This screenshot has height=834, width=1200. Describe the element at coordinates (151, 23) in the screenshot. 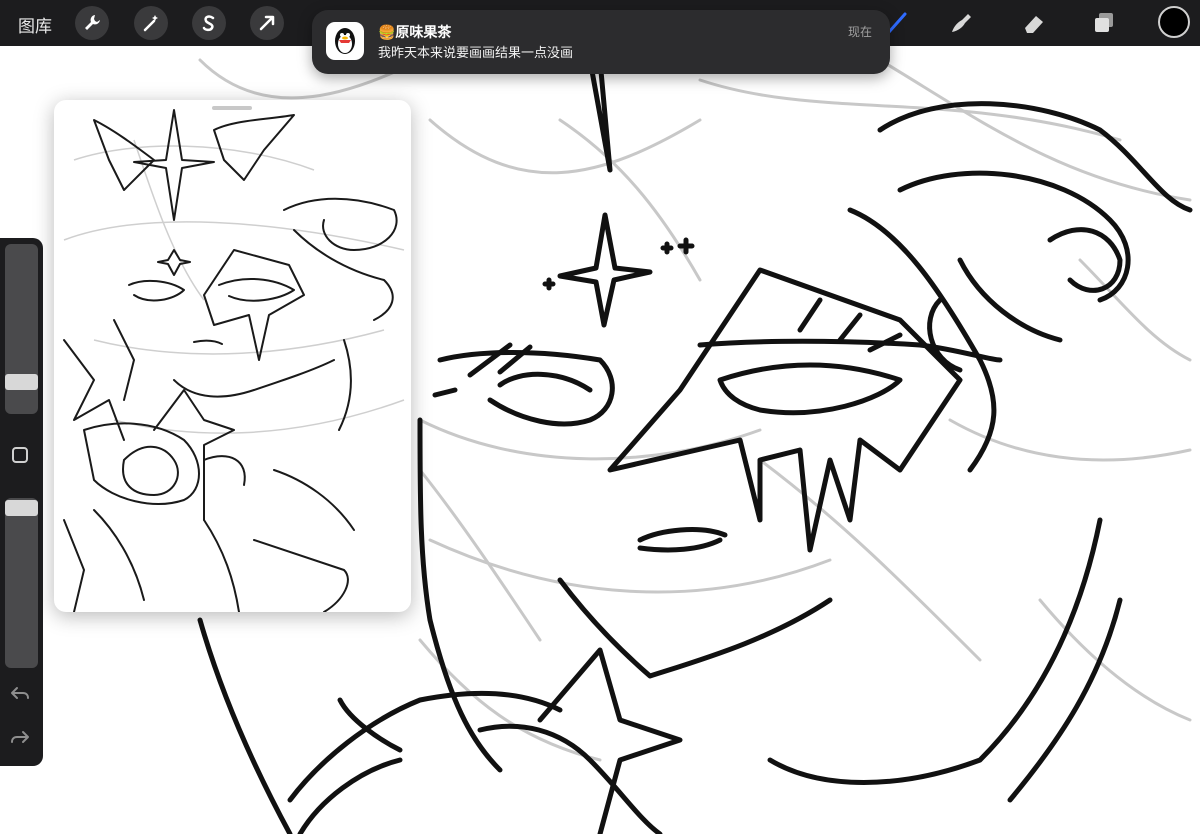

I see `magic-wand-icon` at that location.